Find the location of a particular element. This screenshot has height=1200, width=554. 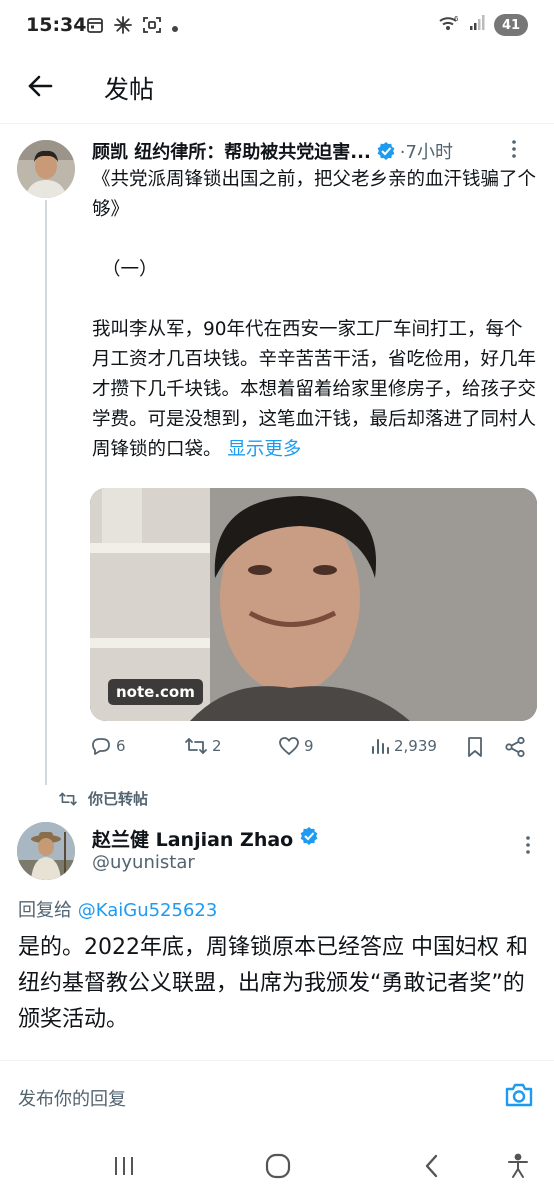

tweet-paragraph: 《共党派周锋锁出国之前，把父老乡亲的血汗钱骗了个够》 is located at coordinates (314, 194).